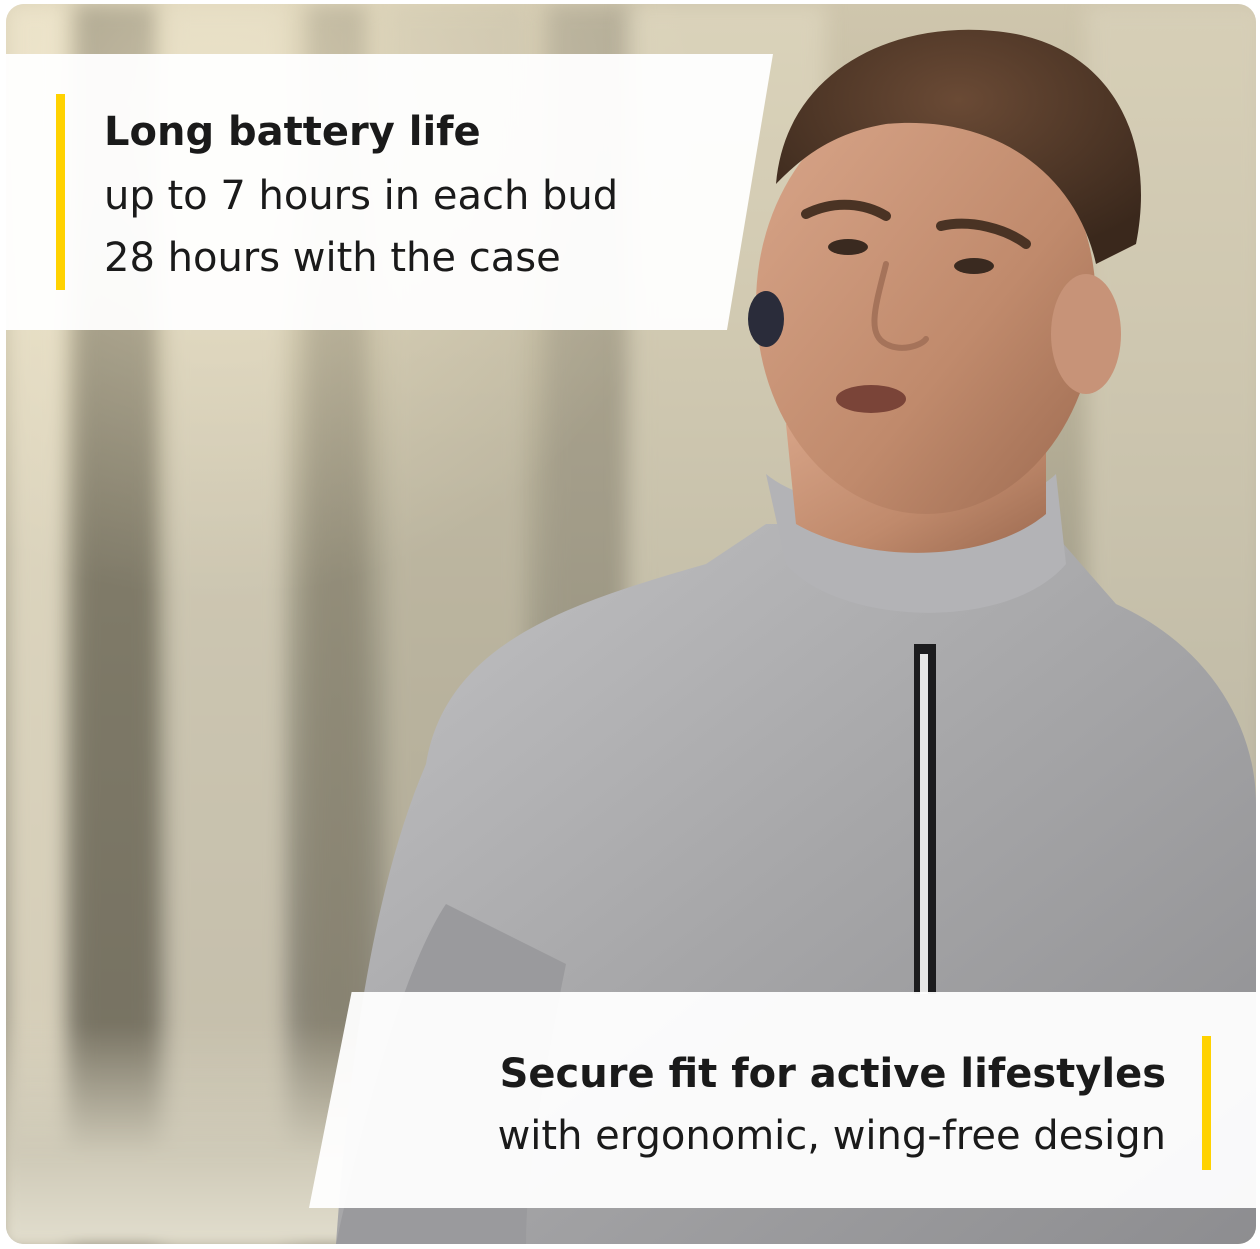  Describe the element at coordinates (361, 196) in the screenshot. I see `feature-detail: up to 7 hours in each bud` at that location.